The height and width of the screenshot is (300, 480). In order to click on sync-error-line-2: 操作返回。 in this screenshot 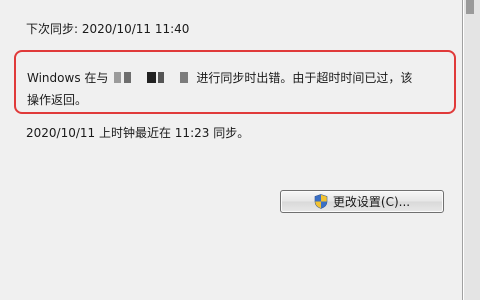, I will do `click(57, 100)`.